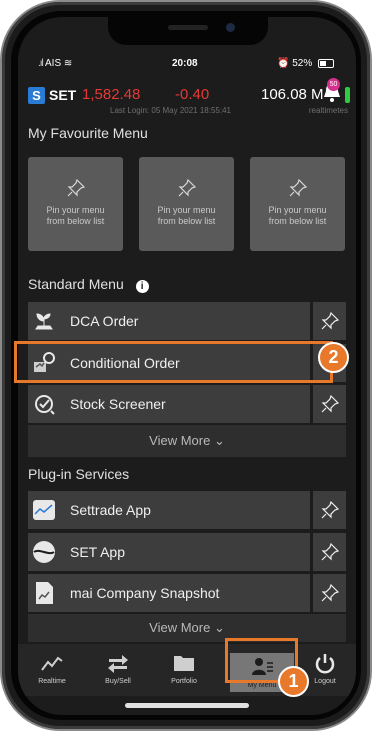 Image resolution: width=375 pixels, height=733 pixels. What do you see at coordinates (186, 204) in the screenshot?
I see `favourite-slot-2: Pin your menu from below list` at bounding box center [186, 204].